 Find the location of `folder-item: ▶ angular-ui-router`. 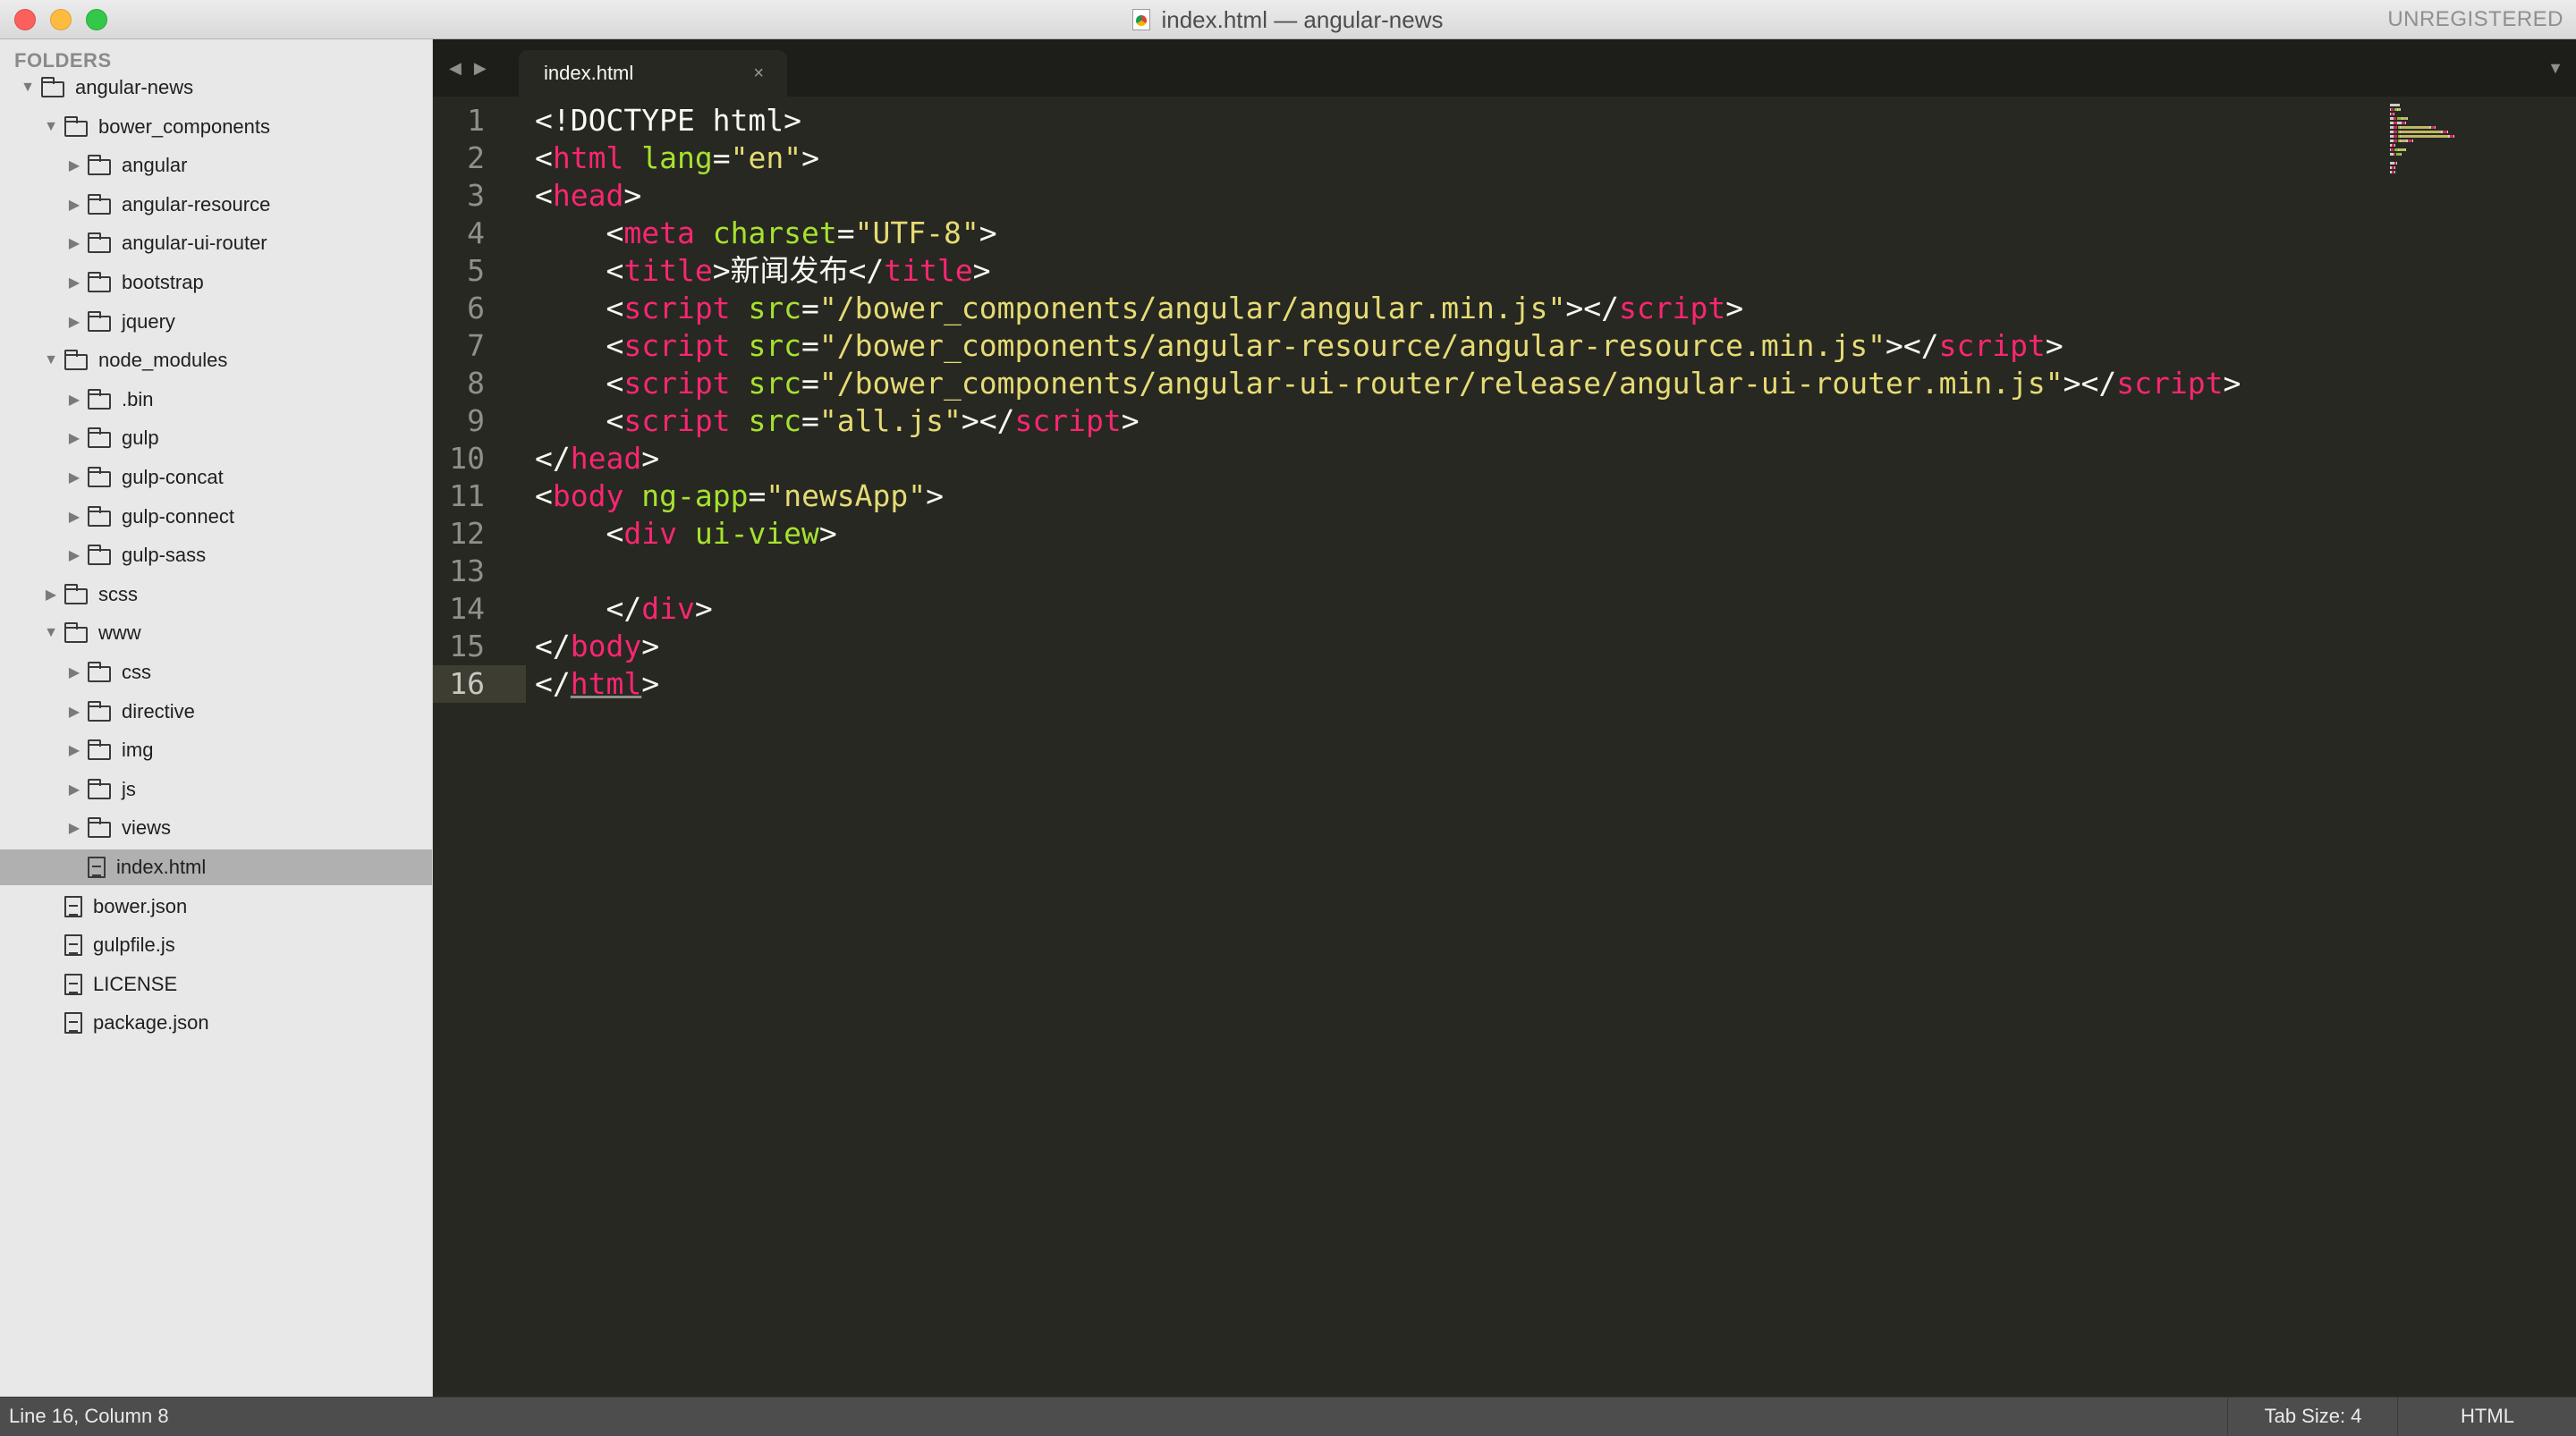

folder-item: ▶ angular-ui-router is located at coordinates (216, 243).